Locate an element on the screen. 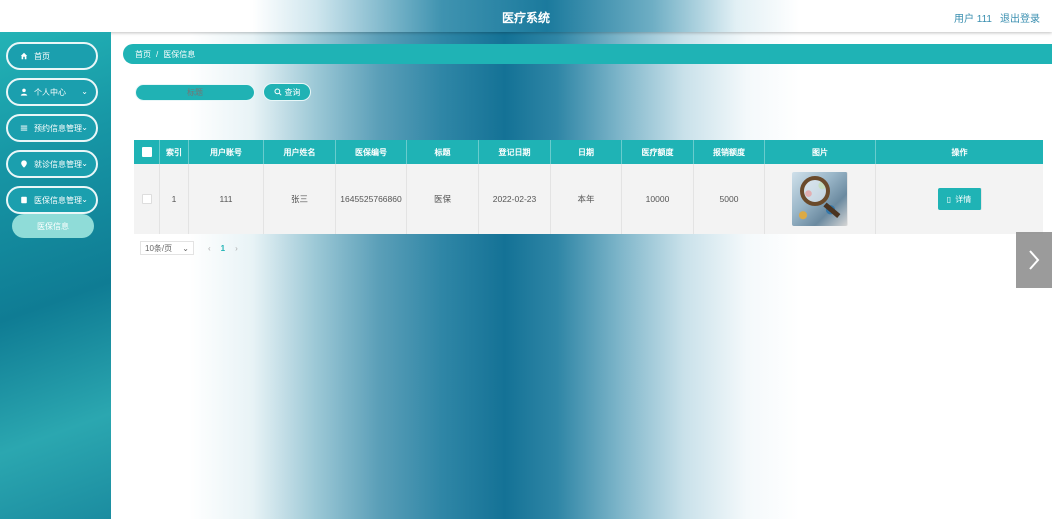  breadcrumb: 首页 / 医保信息 is located at coordinates (587, 54).